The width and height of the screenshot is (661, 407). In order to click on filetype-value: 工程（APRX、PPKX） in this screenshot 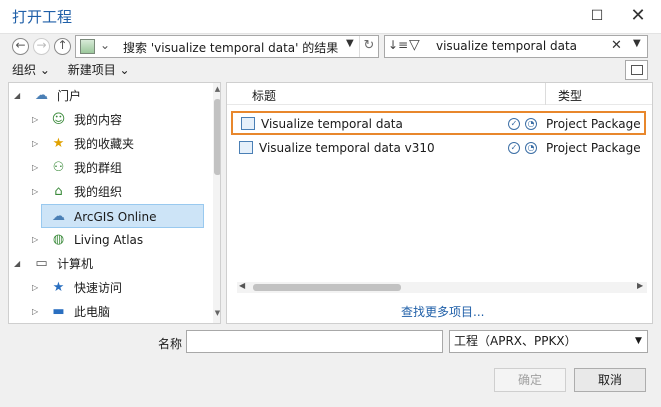, I will do `click(515, 341)`.